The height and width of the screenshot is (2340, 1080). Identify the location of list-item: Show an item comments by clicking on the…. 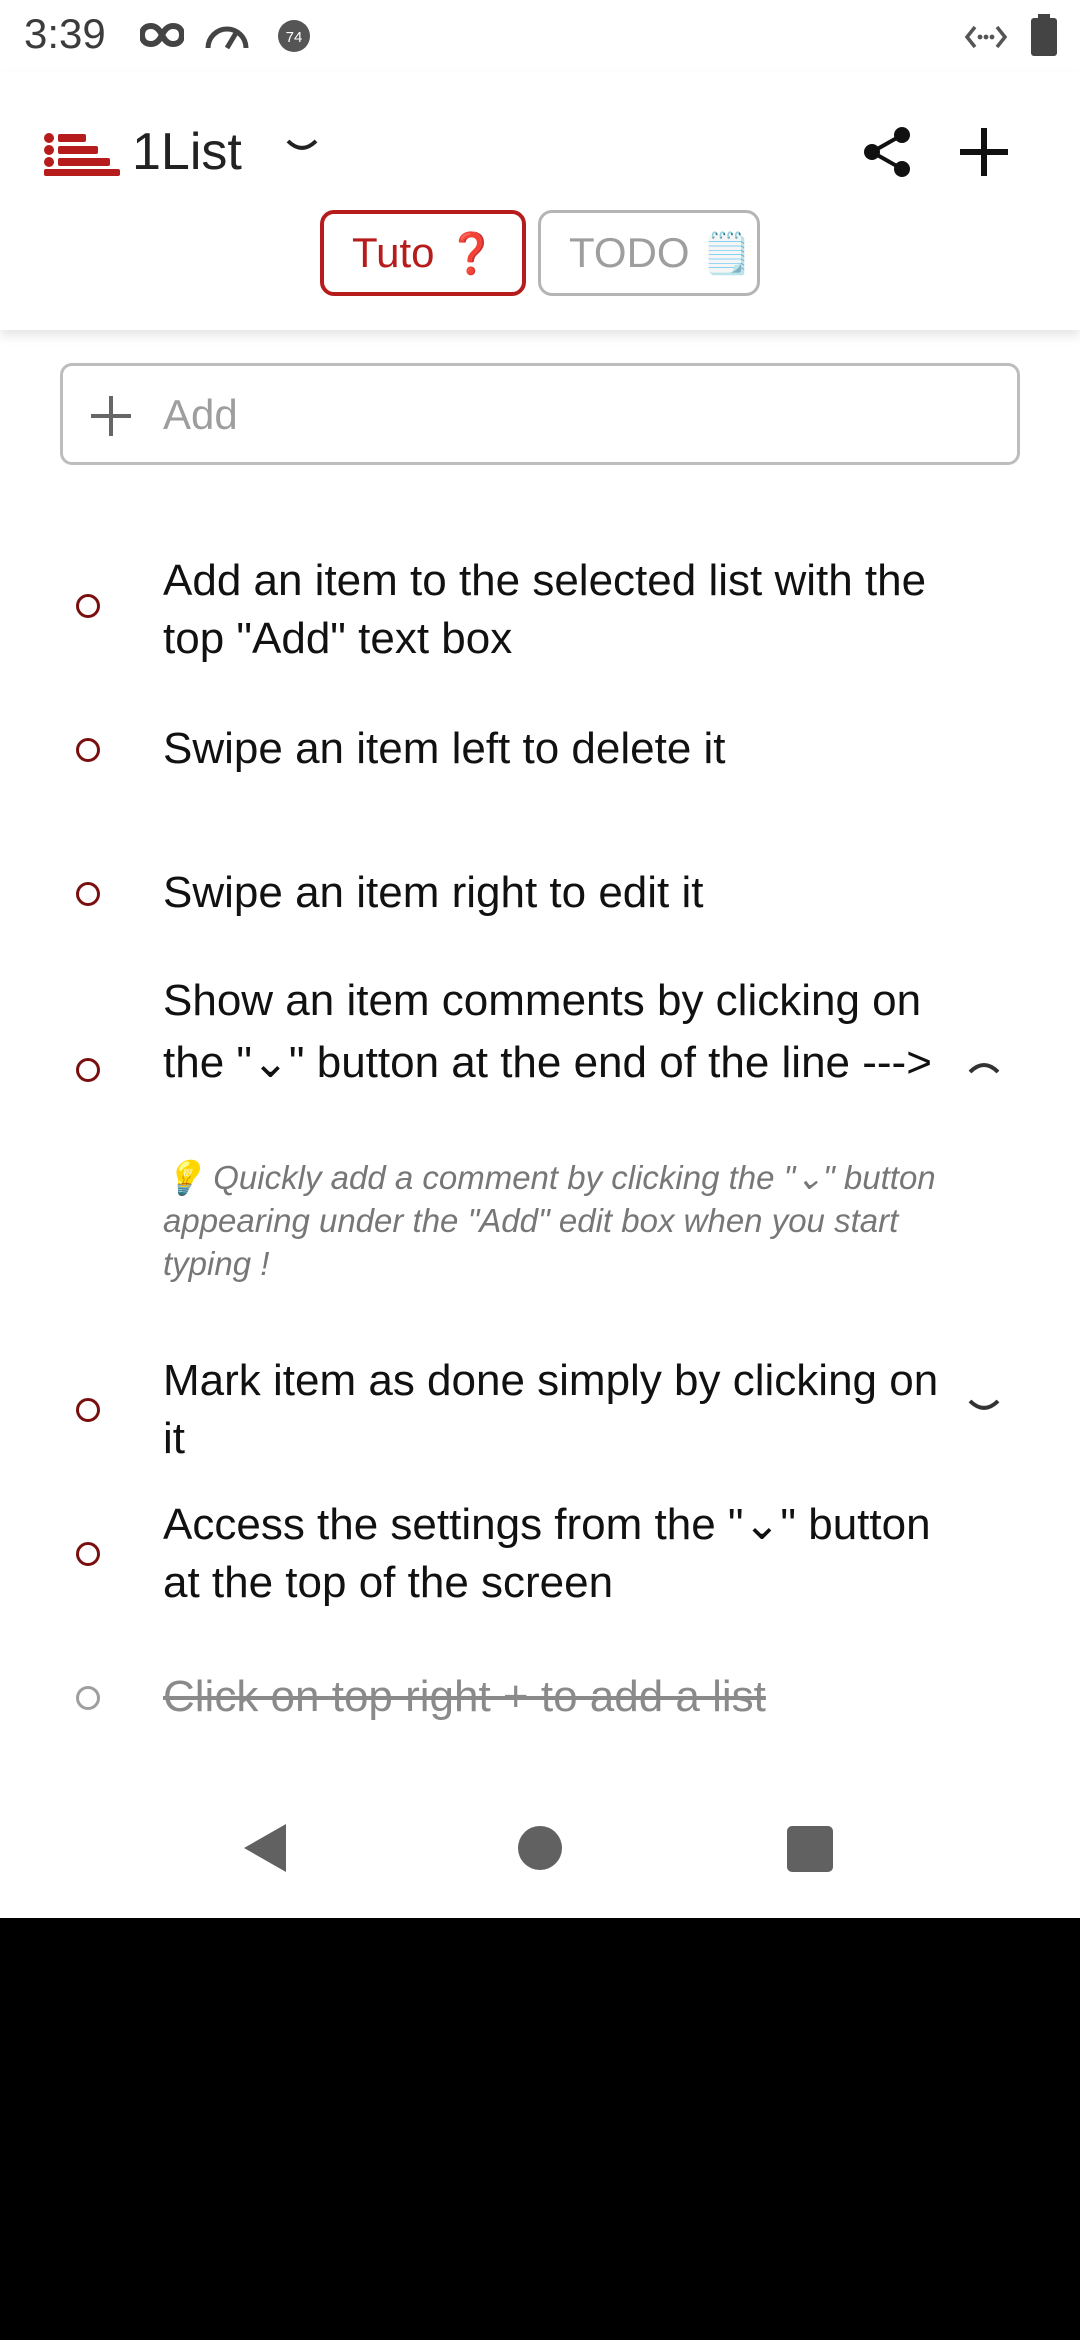
(540, 1130).